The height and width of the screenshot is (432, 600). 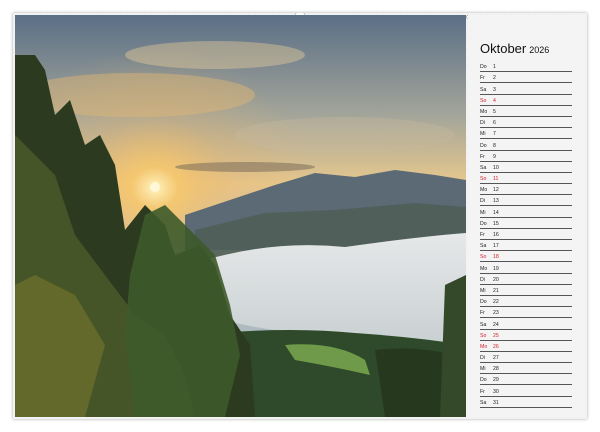 What do you see at coordinates (526, 123) in the screenshot?
I see `day-row: Di 6` at bounding box center [526, 123].